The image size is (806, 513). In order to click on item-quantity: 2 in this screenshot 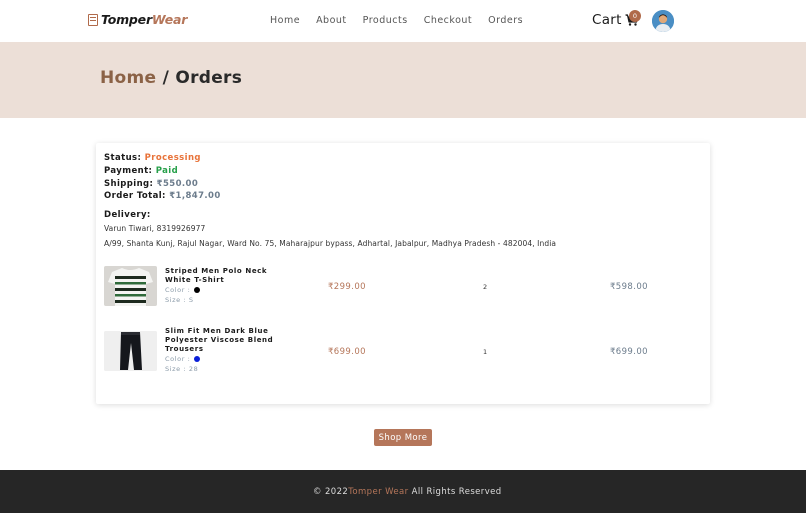, I will do `click(485, 287)`.